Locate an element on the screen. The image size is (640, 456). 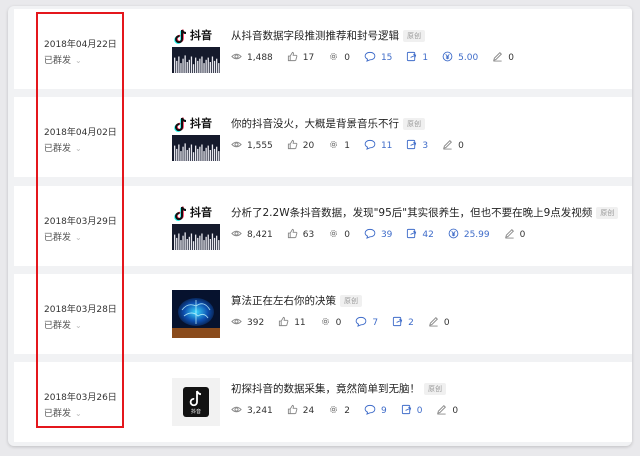
article-title: 算法正在左右你的决策 原创 is located at coordinates (296, 300).